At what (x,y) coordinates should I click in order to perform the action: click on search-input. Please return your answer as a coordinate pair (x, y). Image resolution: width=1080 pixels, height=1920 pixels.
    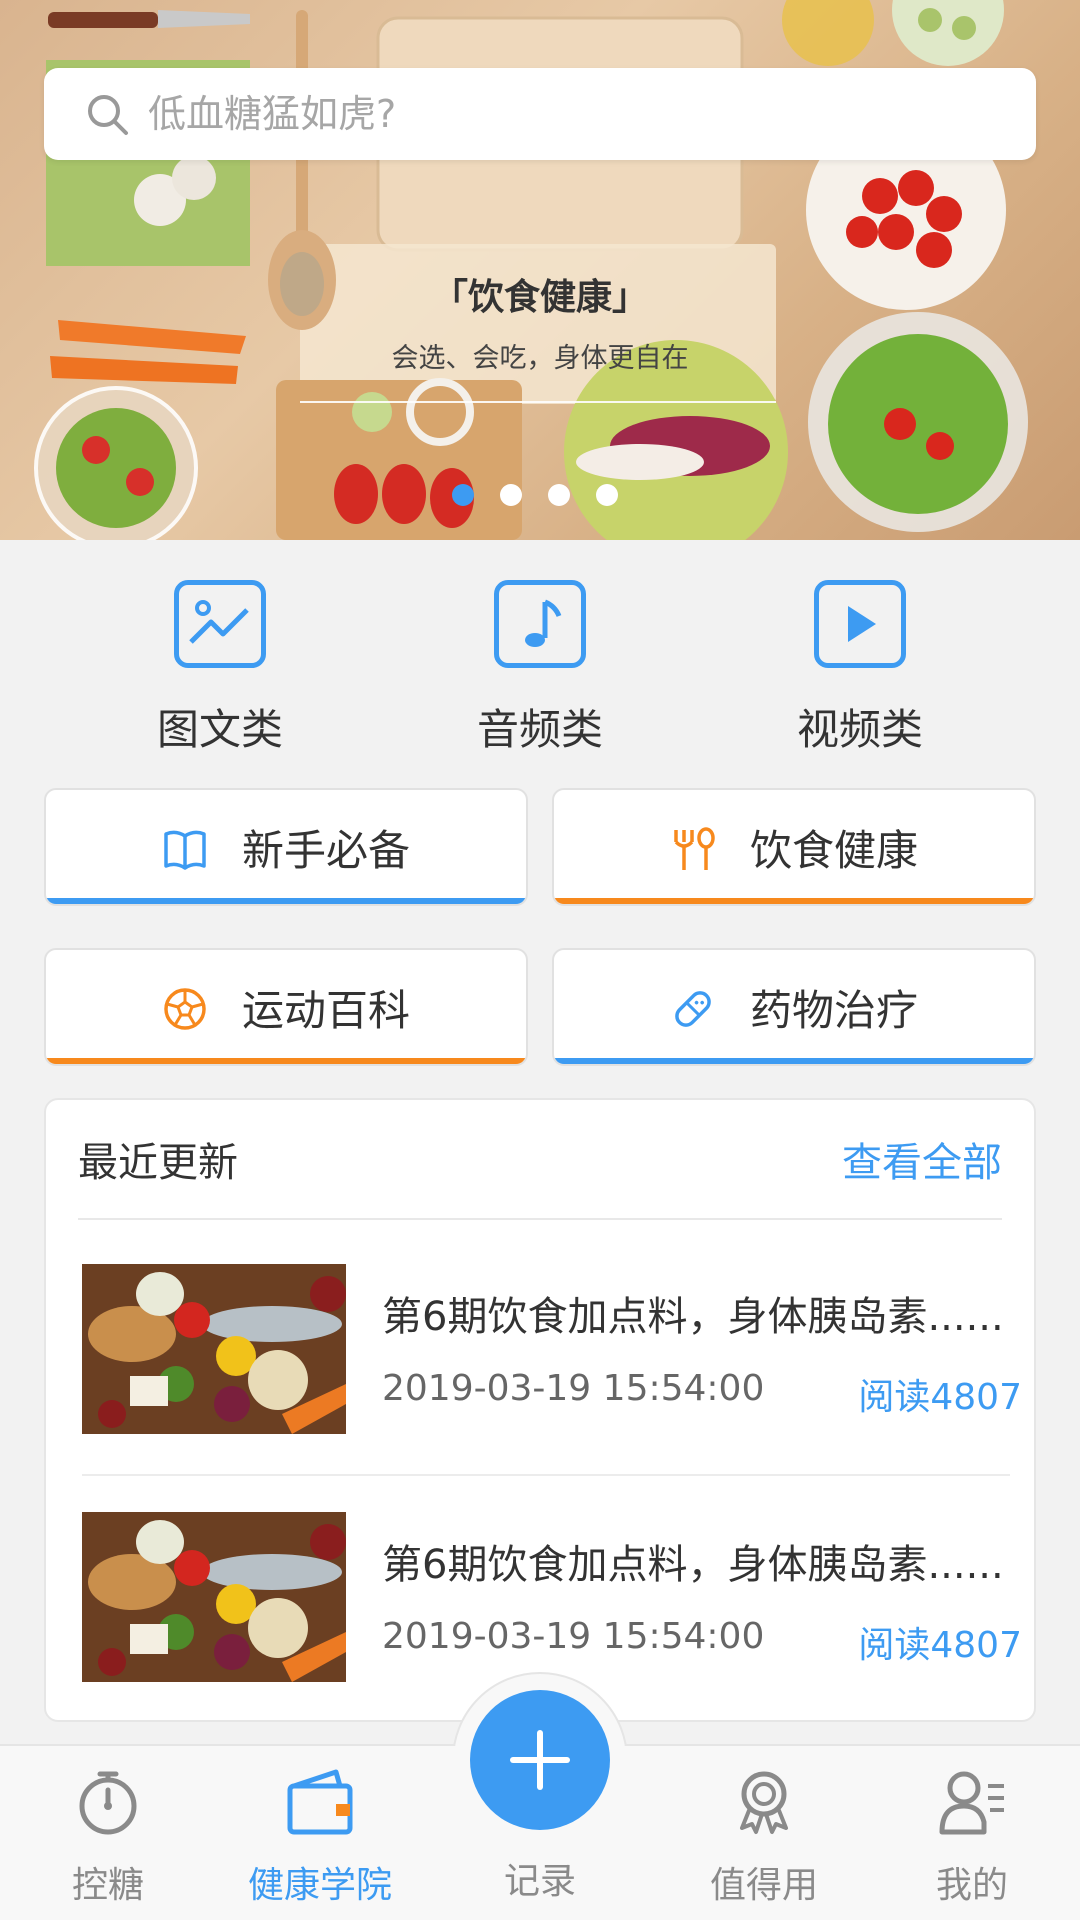
    Looking at the image, I should click on (558, 114).